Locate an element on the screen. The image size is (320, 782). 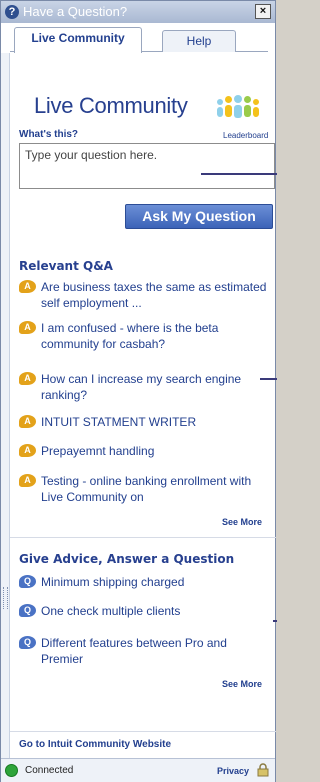
see-more-qa-link: See More is located at coordinates (242, 522).